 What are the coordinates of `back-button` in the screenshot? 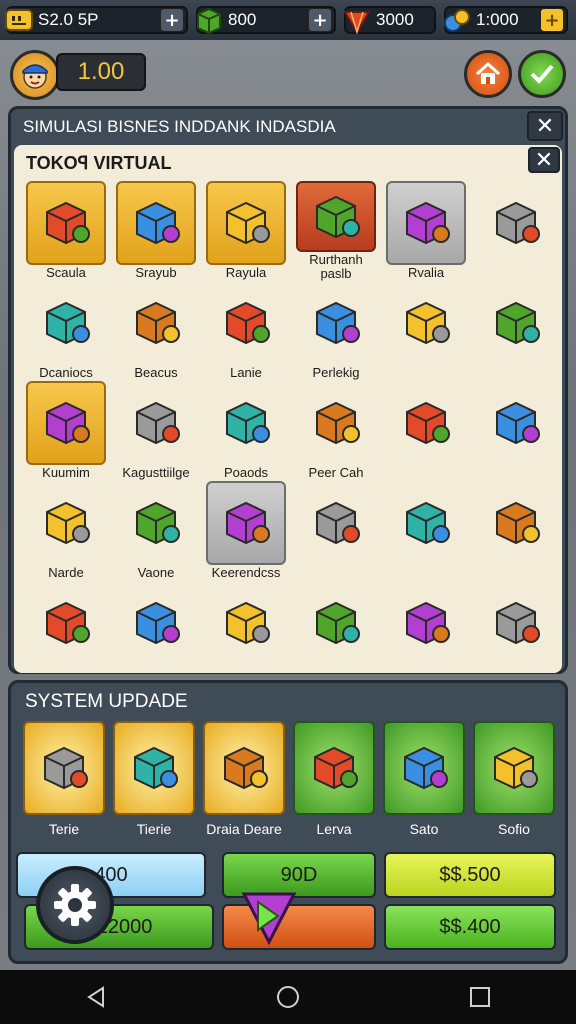 It's located at (96, 997).